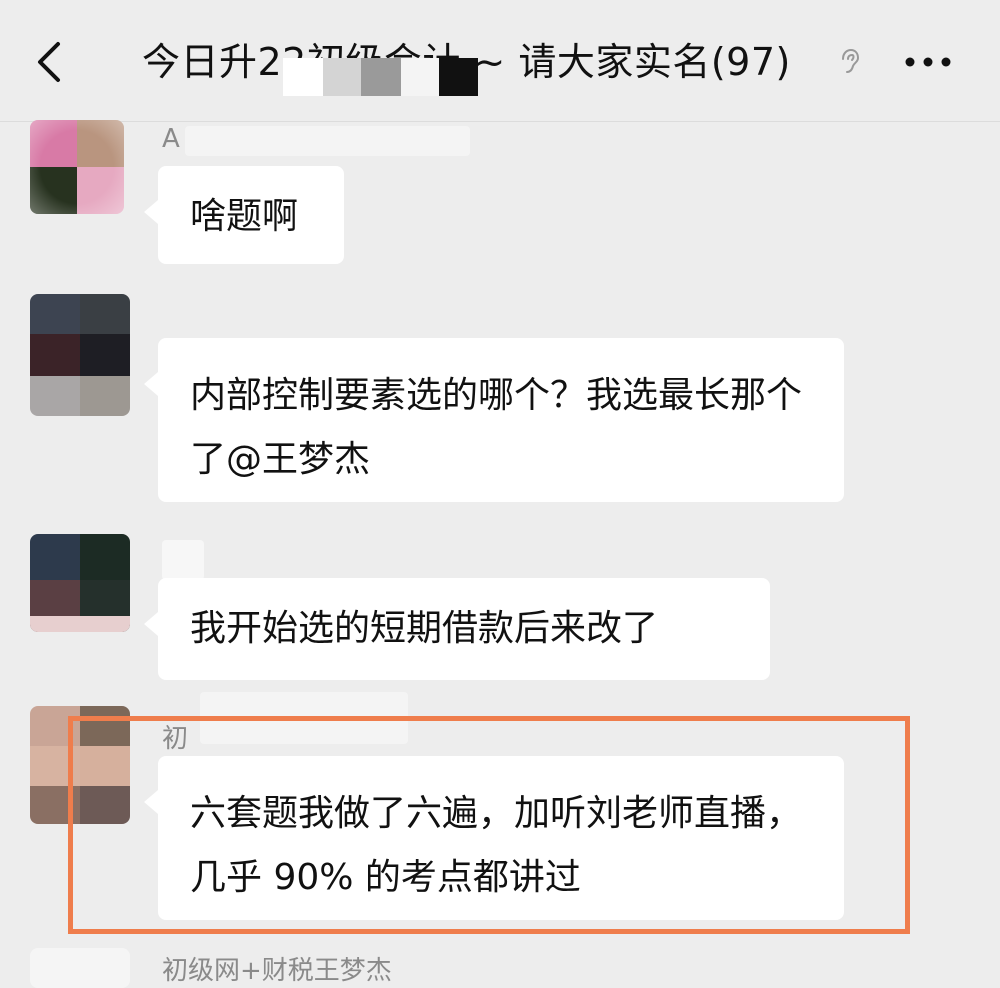 This screenshot has height=988, width=1000. I want to click on message-bubble: 内部控制要素选的哪个？我选最长那个了@王梦杰, so click(494, 420).